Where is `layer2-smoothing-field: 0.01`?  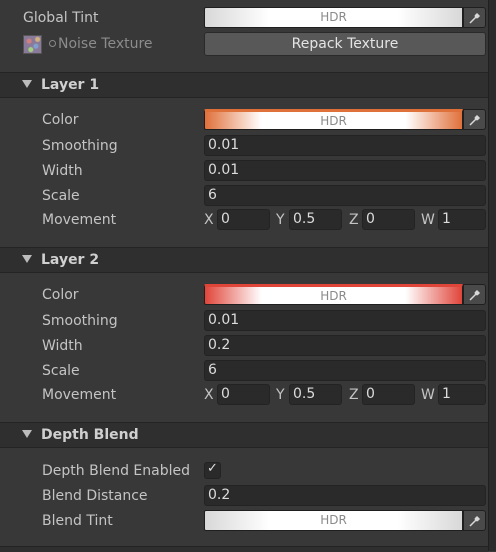 layer2-smoothing-field: 0.01 is located at coordinates (345, 320).